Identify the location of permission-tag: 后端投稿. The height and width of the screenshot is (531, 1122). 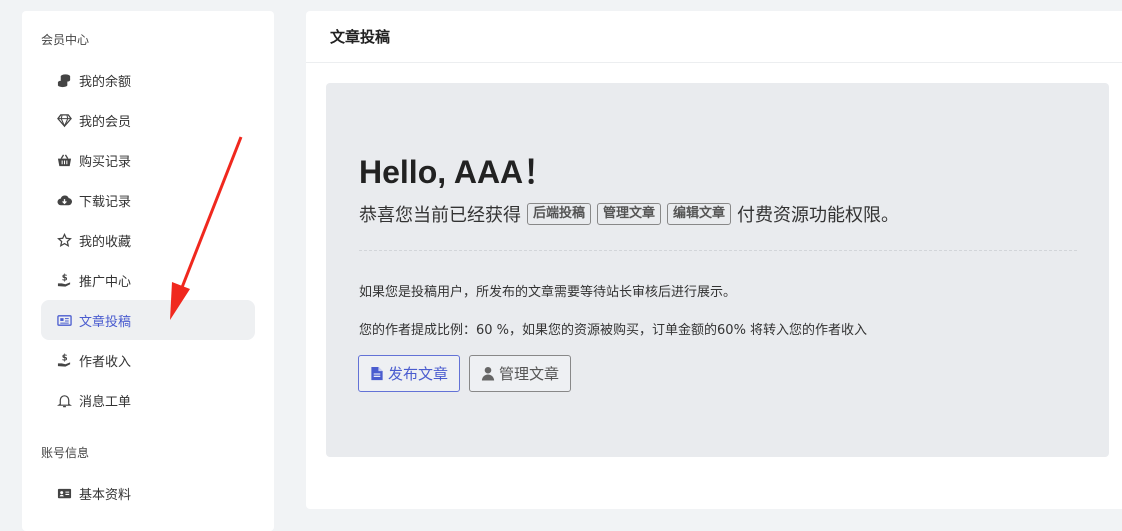
(559, 214).